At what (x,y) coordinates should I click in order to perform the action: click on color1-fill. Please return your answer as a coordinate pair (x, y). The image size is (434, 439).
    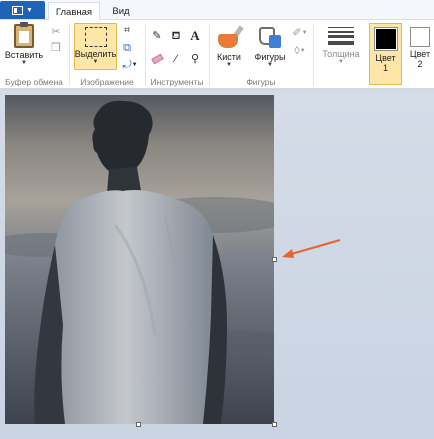
    Looking at the image, I should click on (385, 39).